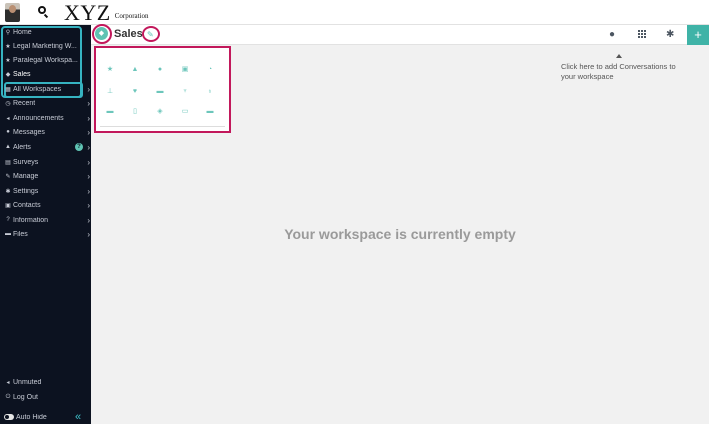 The height and width of the screenshot is (424, 709). What do you see at coordinates (210, 70) in the screenshot?
I see `pie-chart-icon: ◔` at bounding box center [210, 70].